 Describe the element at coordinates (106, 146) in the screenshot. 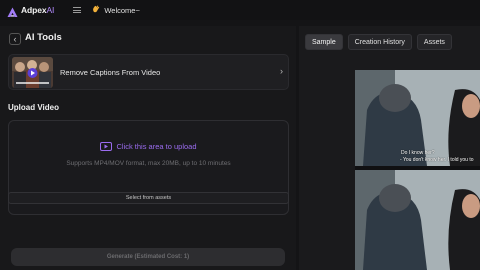

I see `video-upload-icon` at that location.